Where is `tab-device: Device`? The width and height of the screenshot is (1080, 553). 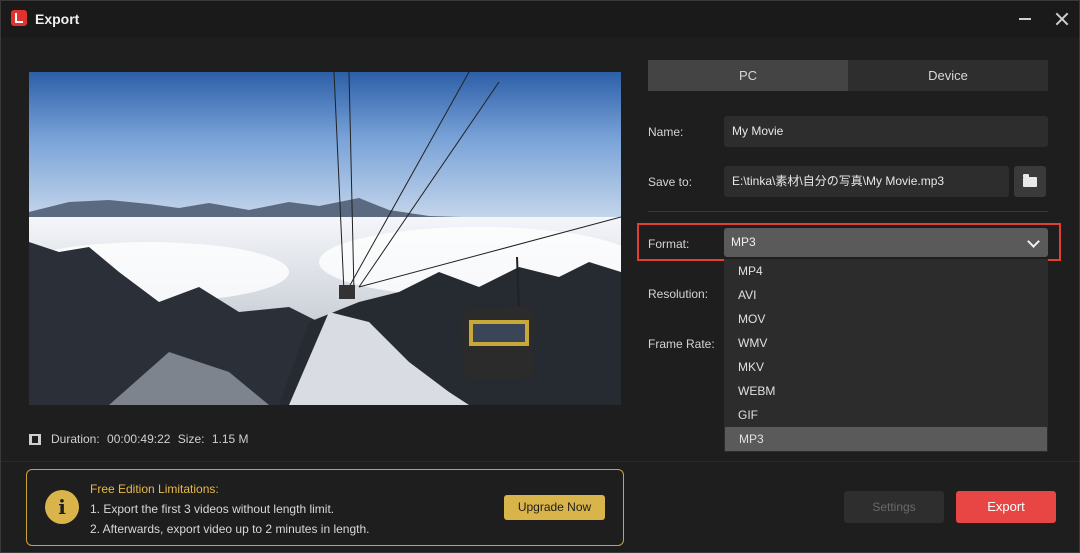 tab-device: Device is located at coordinates (948, 75).